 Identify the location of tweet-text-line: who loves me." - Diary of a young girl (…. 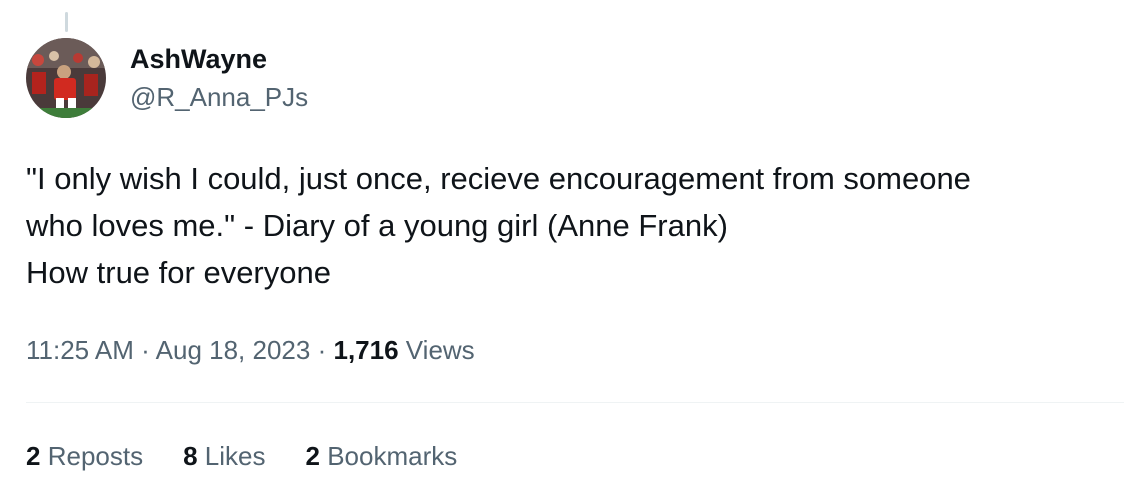
(377, 225).